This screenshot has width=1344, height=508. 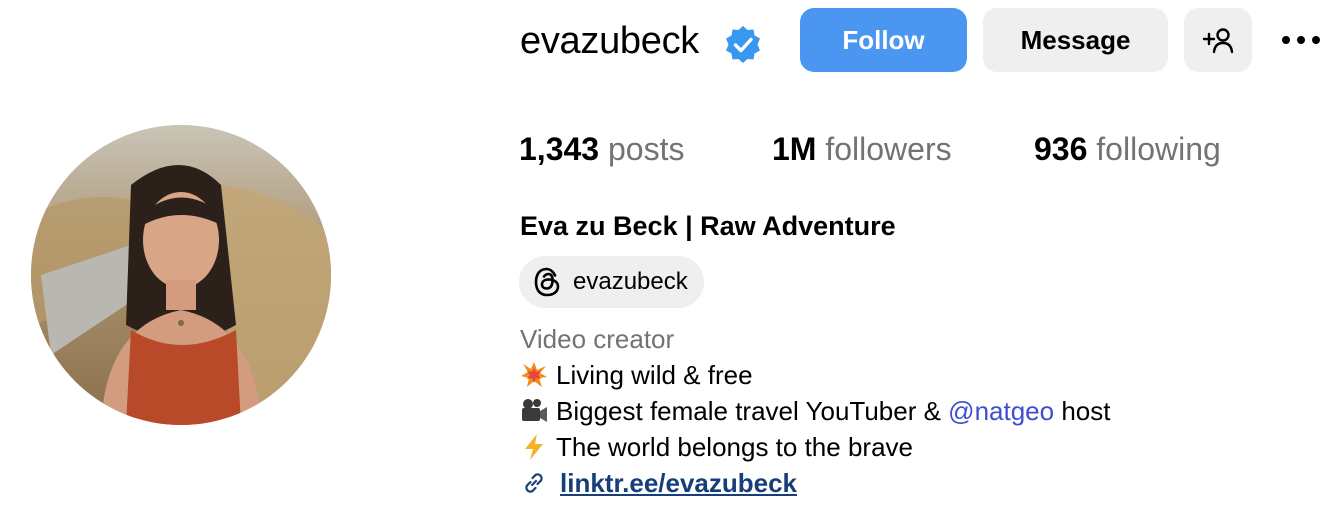 I want to click on profile-avatar, so click(x=181, y=275).